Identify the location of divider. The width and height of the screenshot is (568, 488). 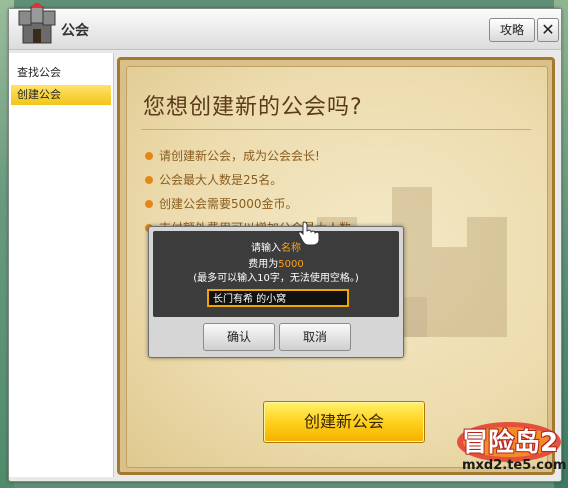
(336, 129).